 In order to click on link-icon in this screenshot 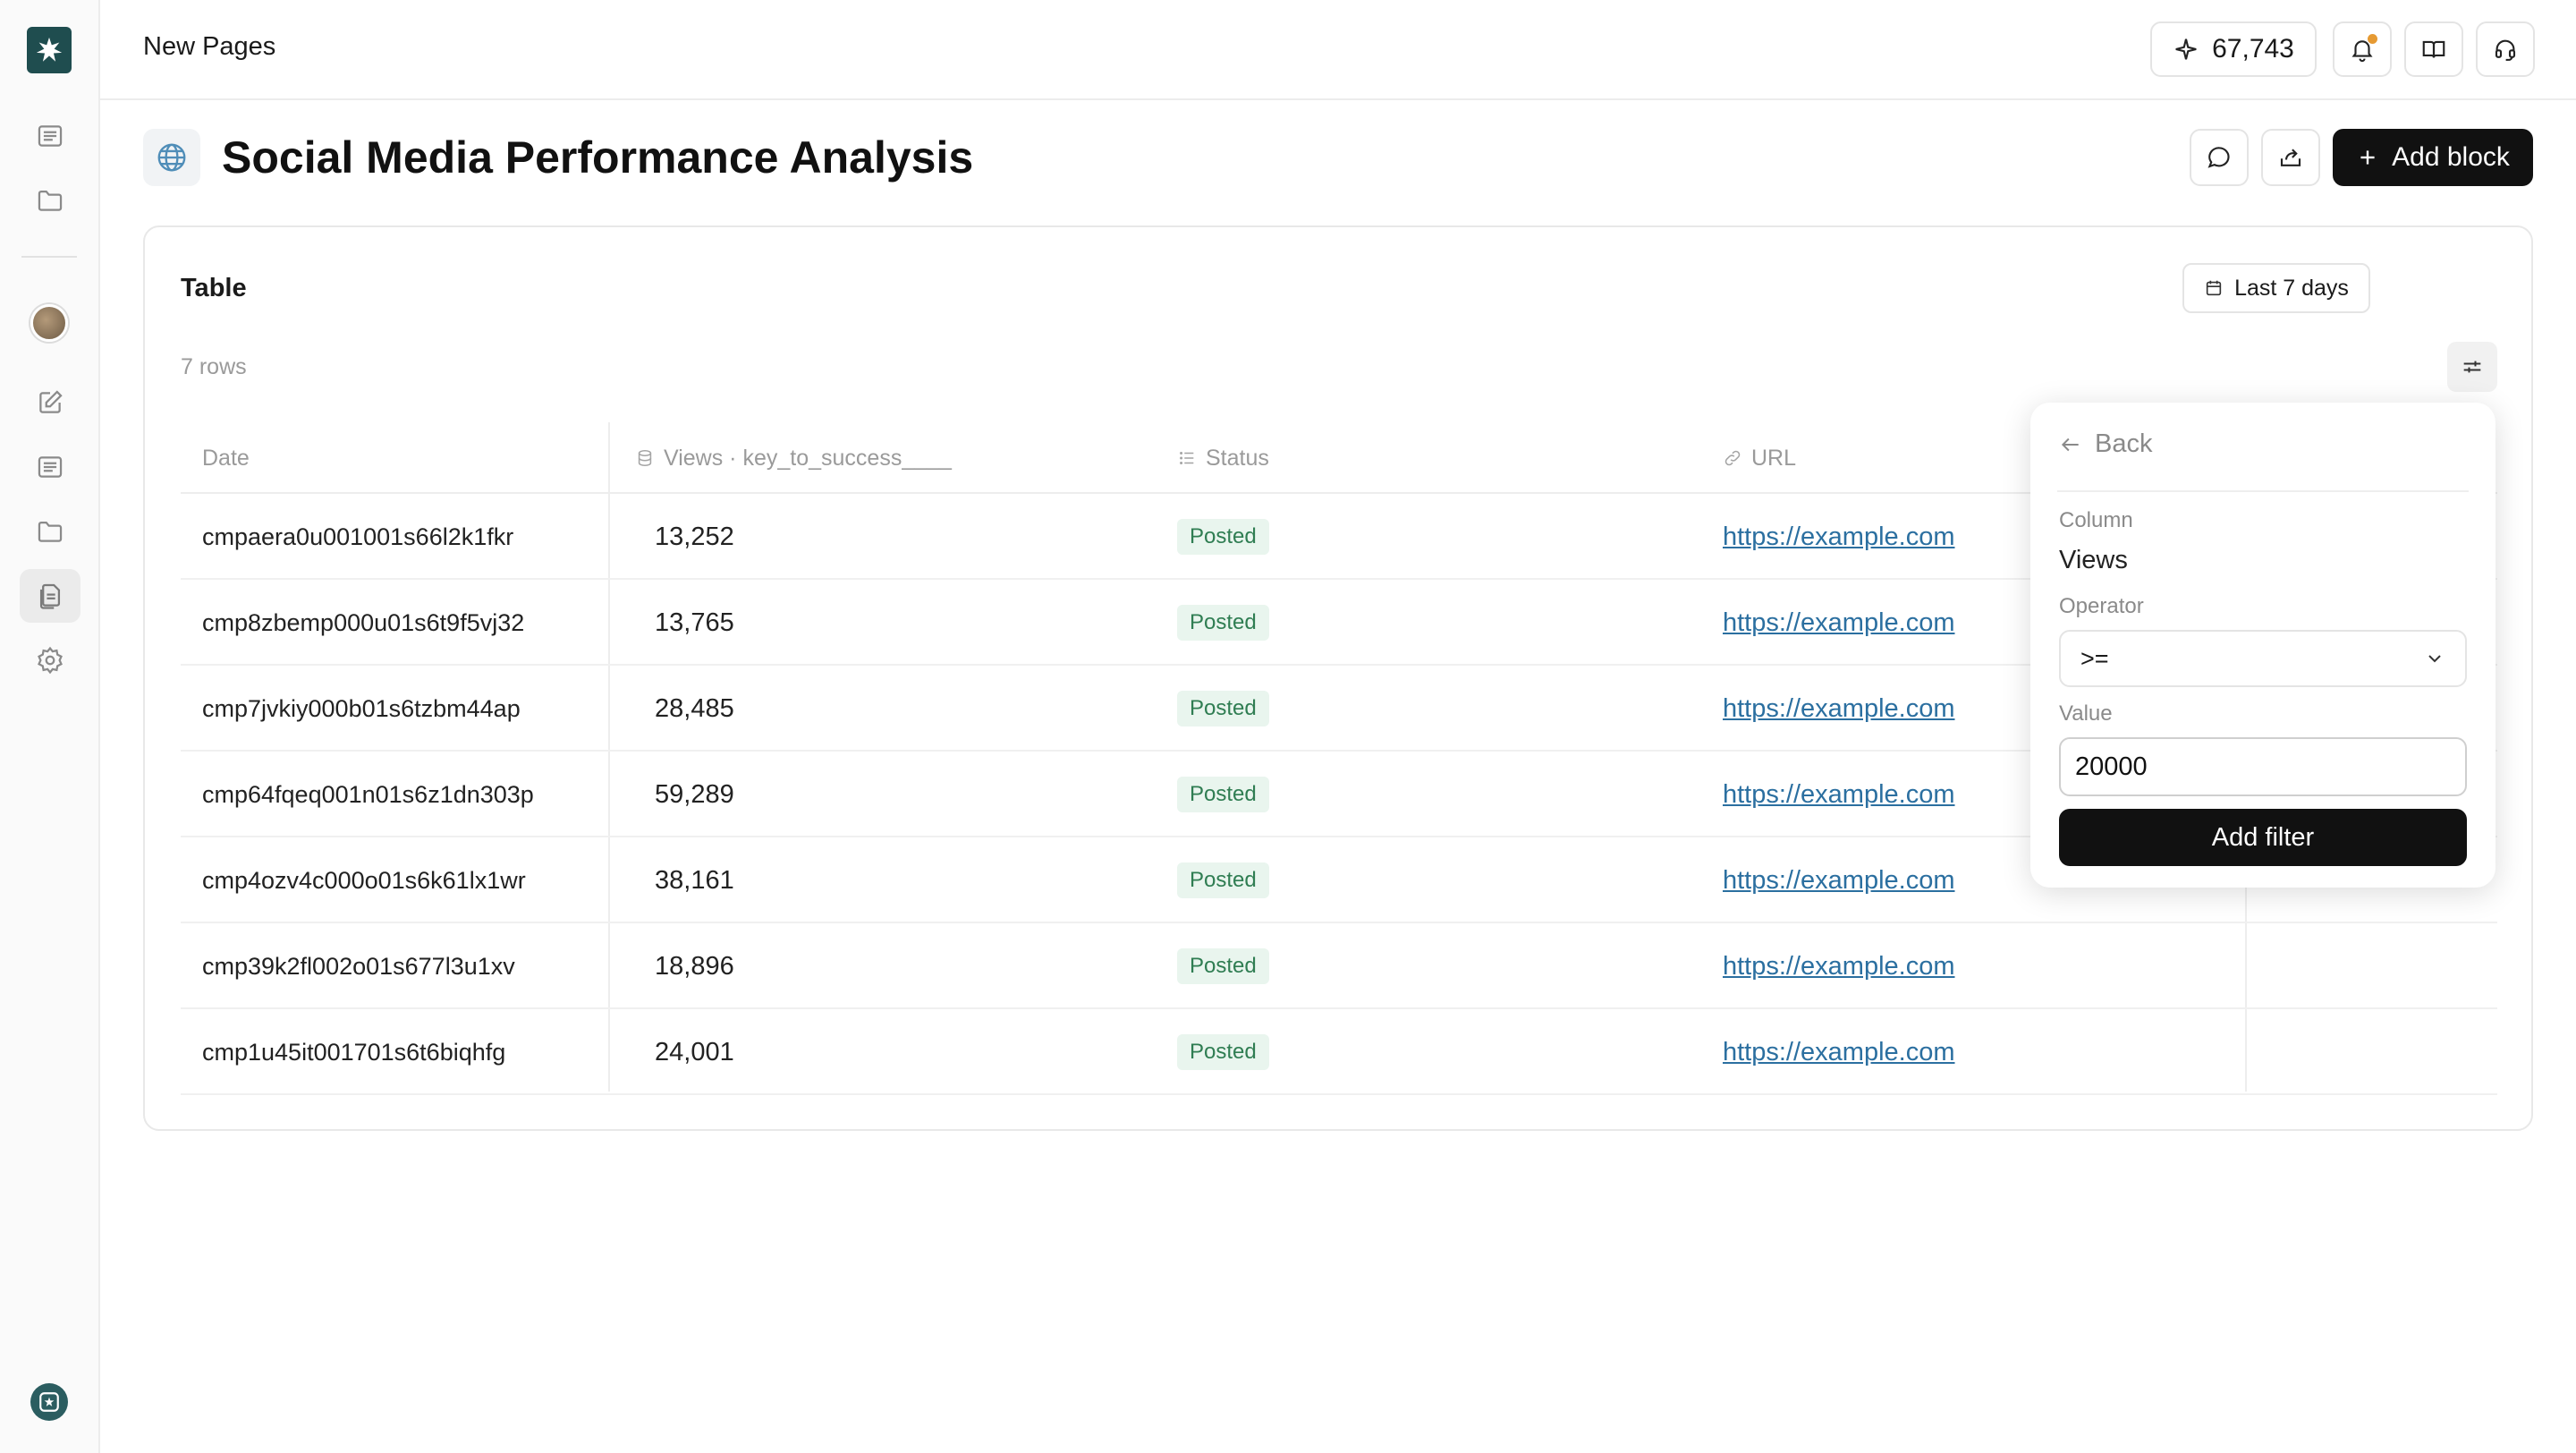, I will do `click(1732, 458)`.